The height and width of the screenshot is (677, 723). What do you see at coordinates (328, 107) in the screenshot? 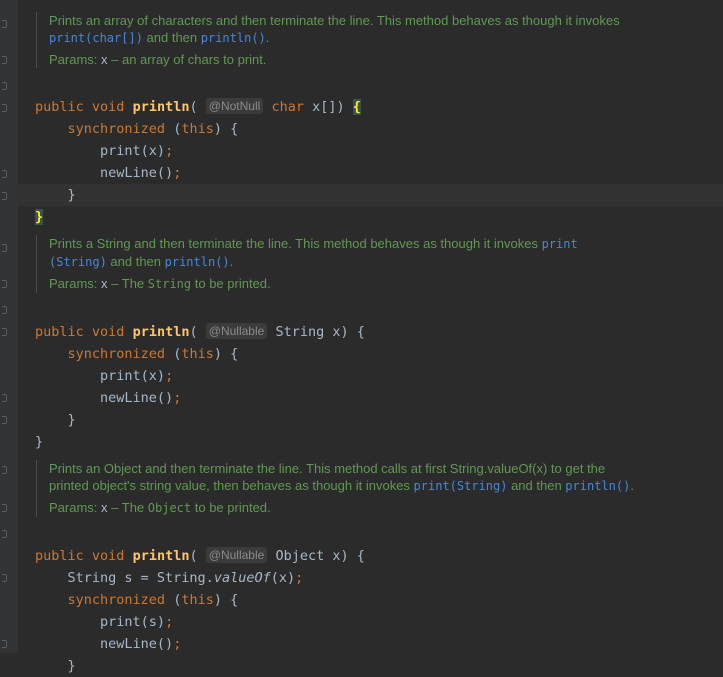
I see `param: x[])` at bounding box center [328, 107].